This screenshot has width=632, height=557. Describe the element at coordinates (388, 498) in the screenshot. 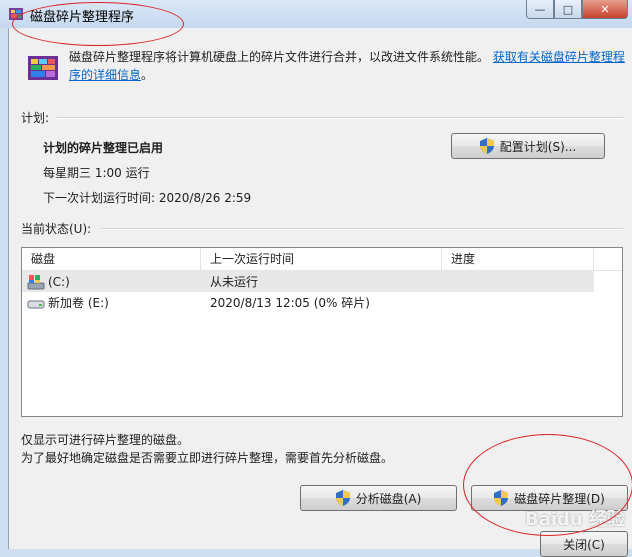

I see `analyze-disk-label: 分析磁盘(A)` at that location.